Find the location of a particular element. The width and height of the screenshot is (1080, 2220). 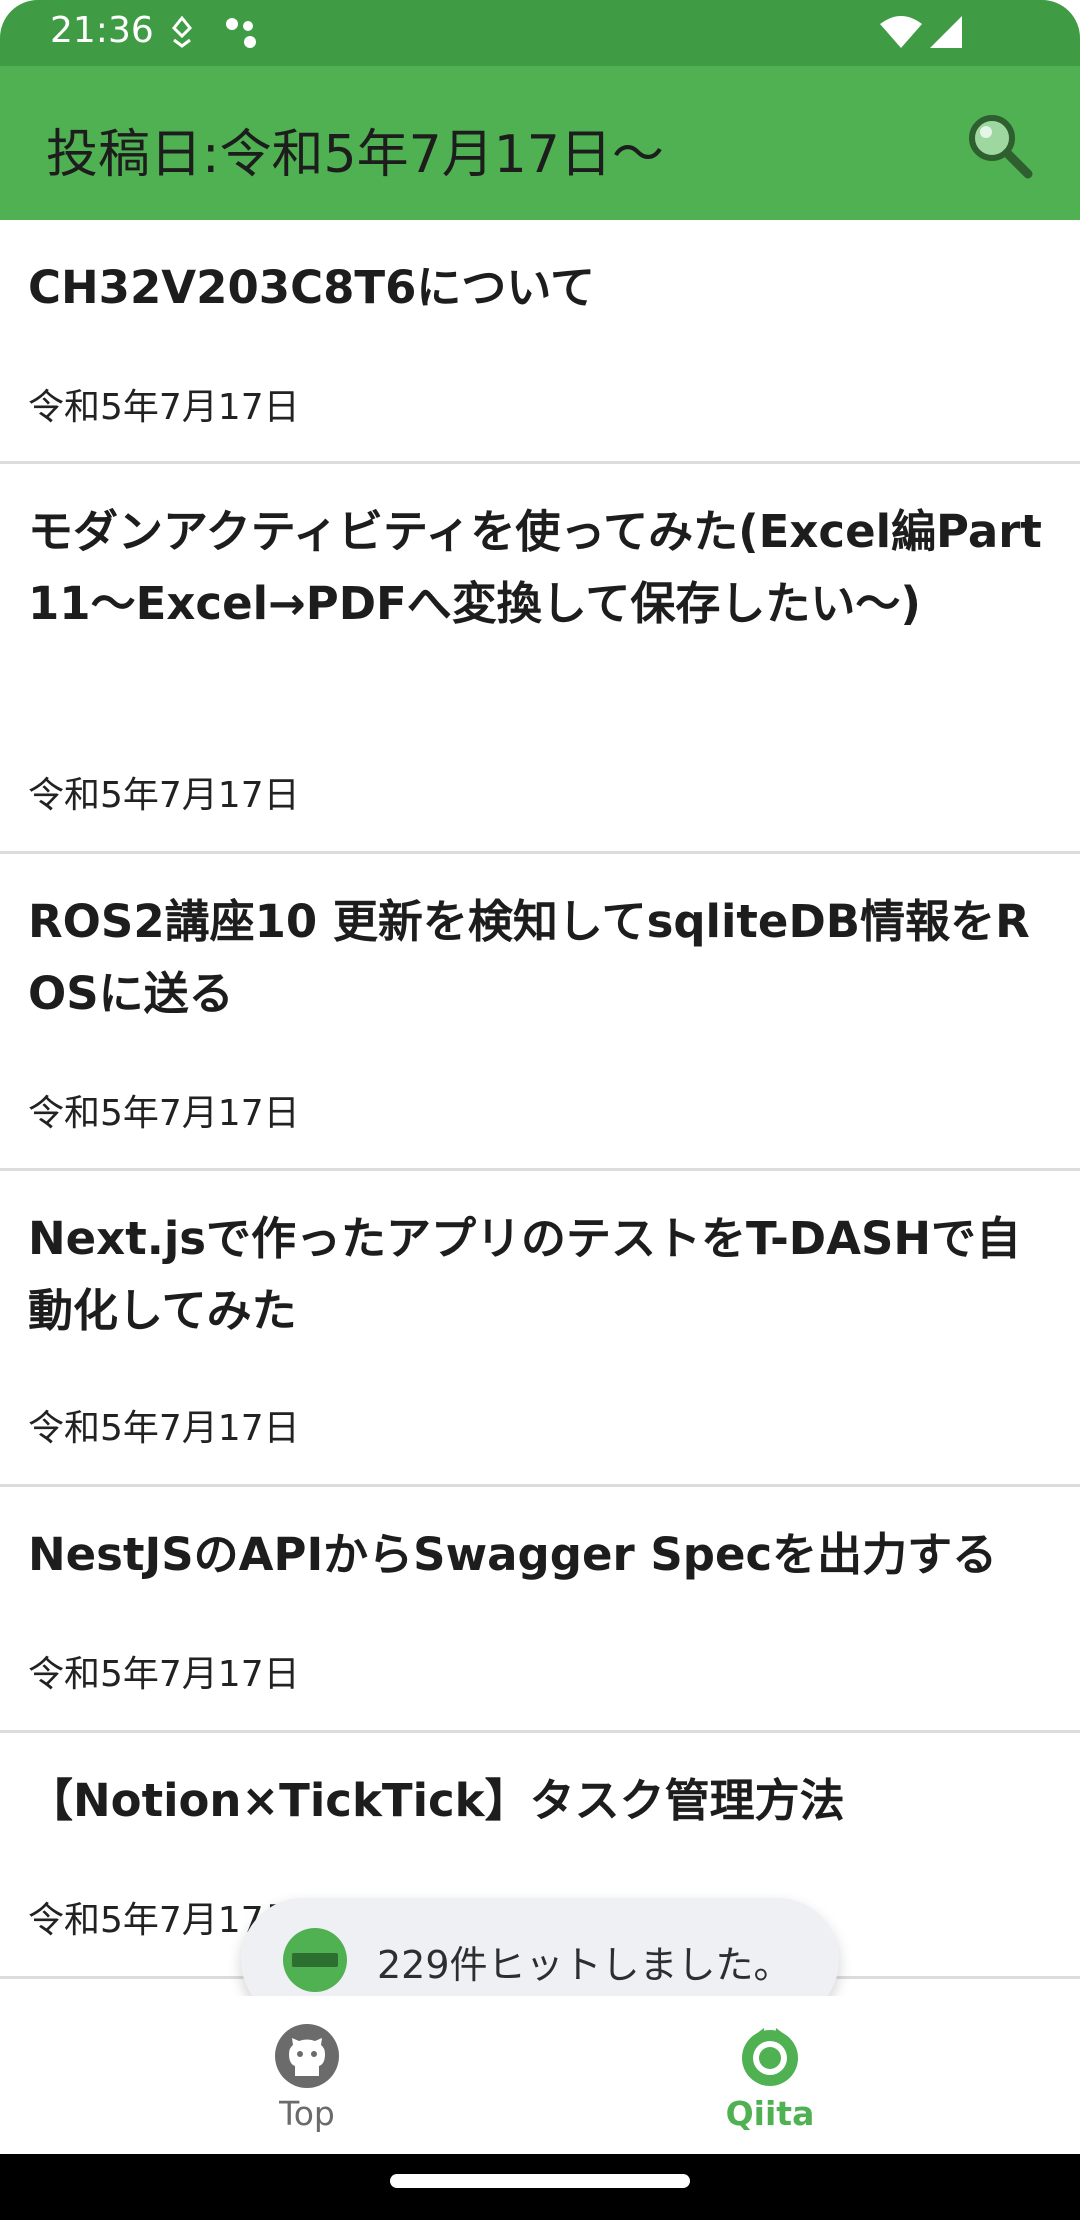

nav-label-qiita: Qiita is located at coordinates (770, 2113).